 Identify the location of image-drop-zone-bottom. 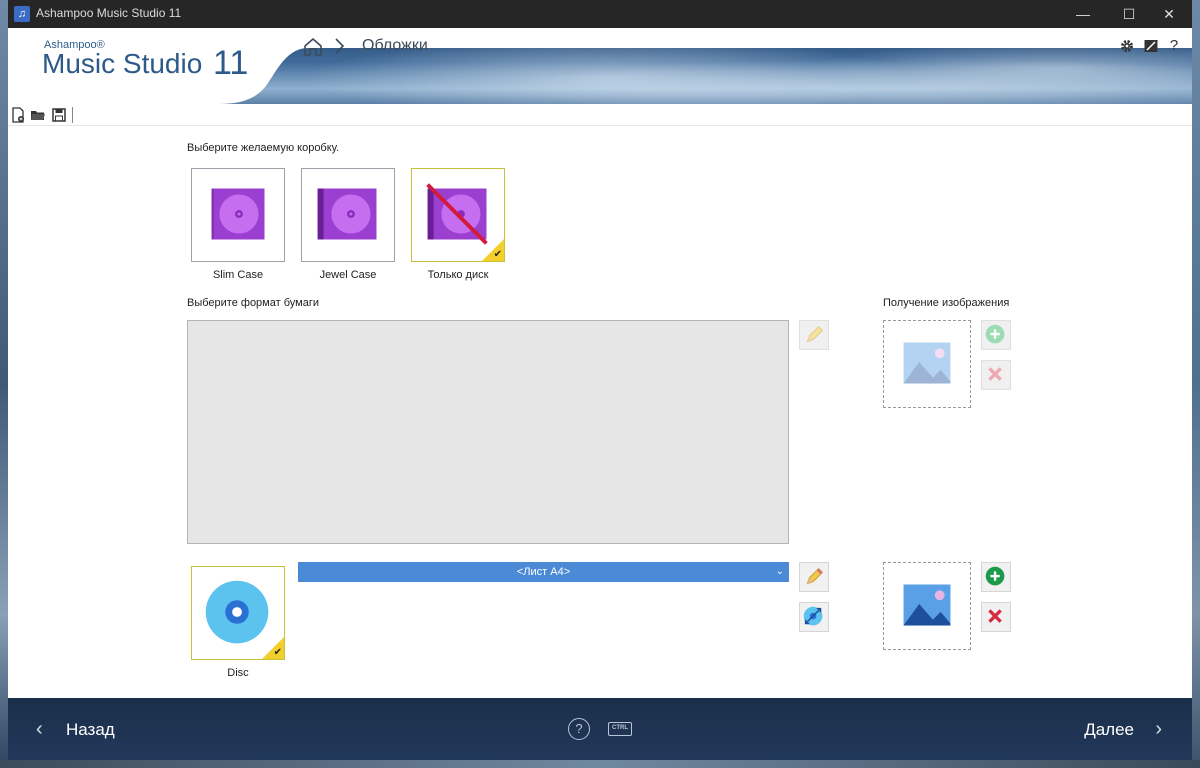
(927, 606).